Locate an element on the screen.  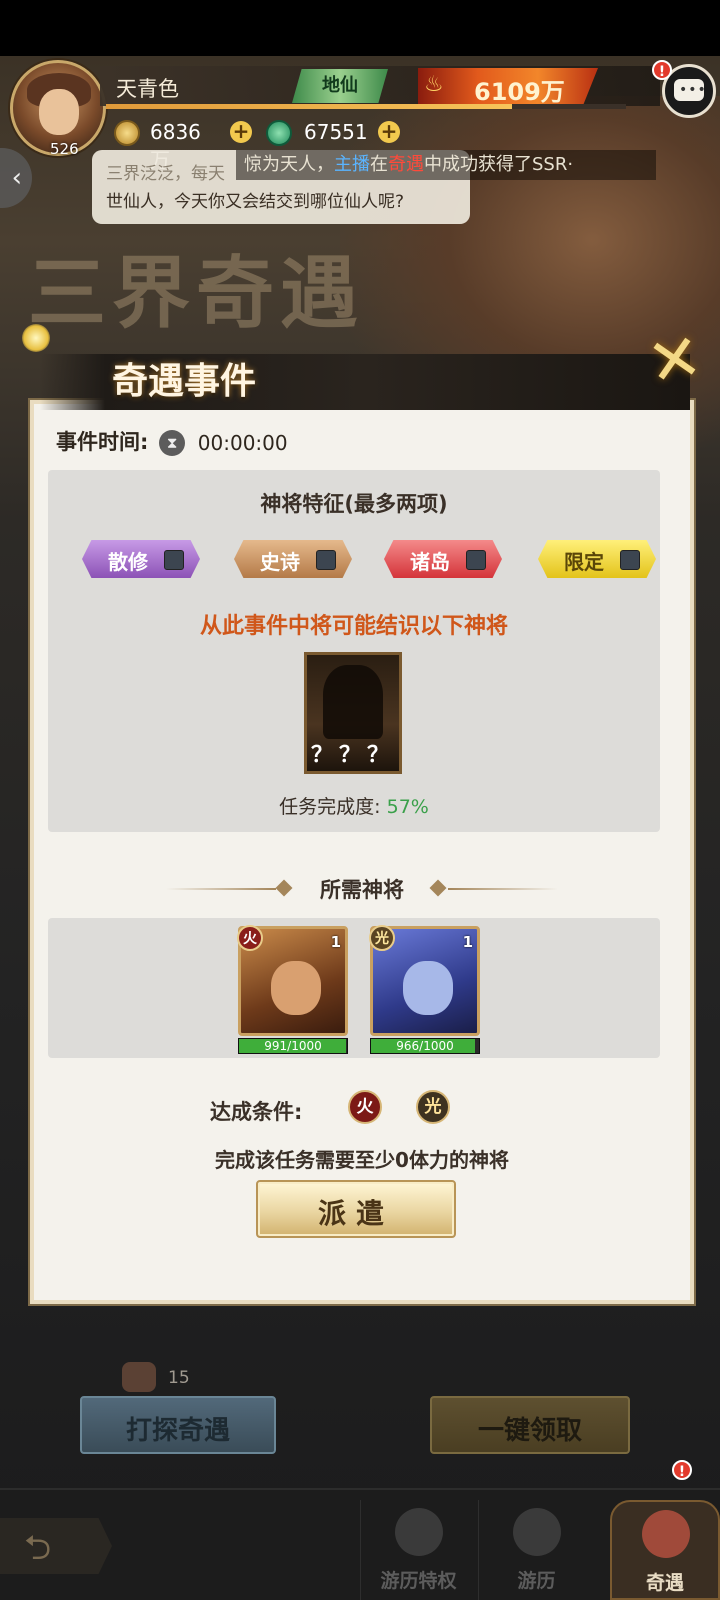
stamina-bar: 966/1000 is located at coordinates (425, 1046).